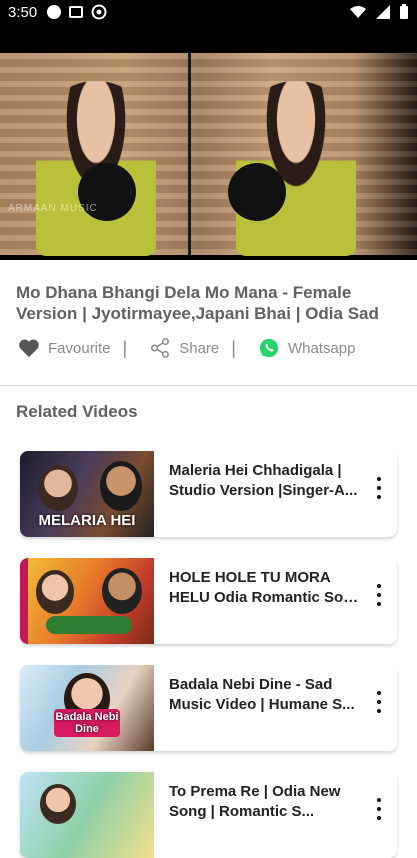  Describe the element at coordinates (160, 348) in the screenshot. I see `share-icon` at that location.